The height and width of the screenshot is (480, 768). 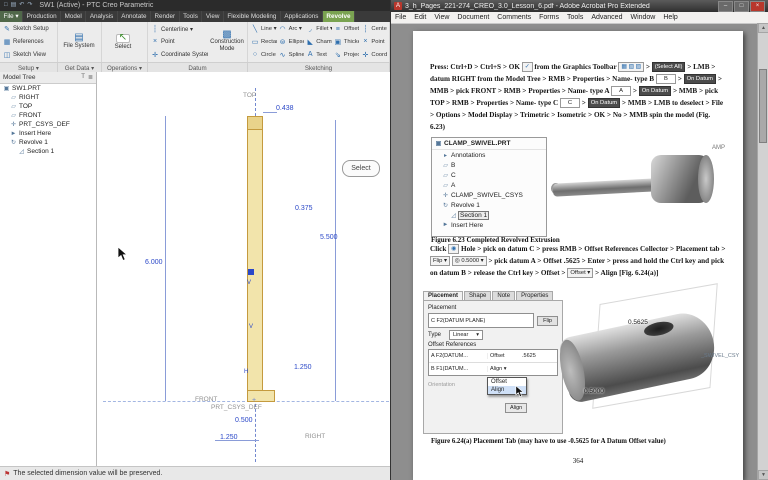 I want to click on quick-access-icon: □, so click(x=6, y=5).